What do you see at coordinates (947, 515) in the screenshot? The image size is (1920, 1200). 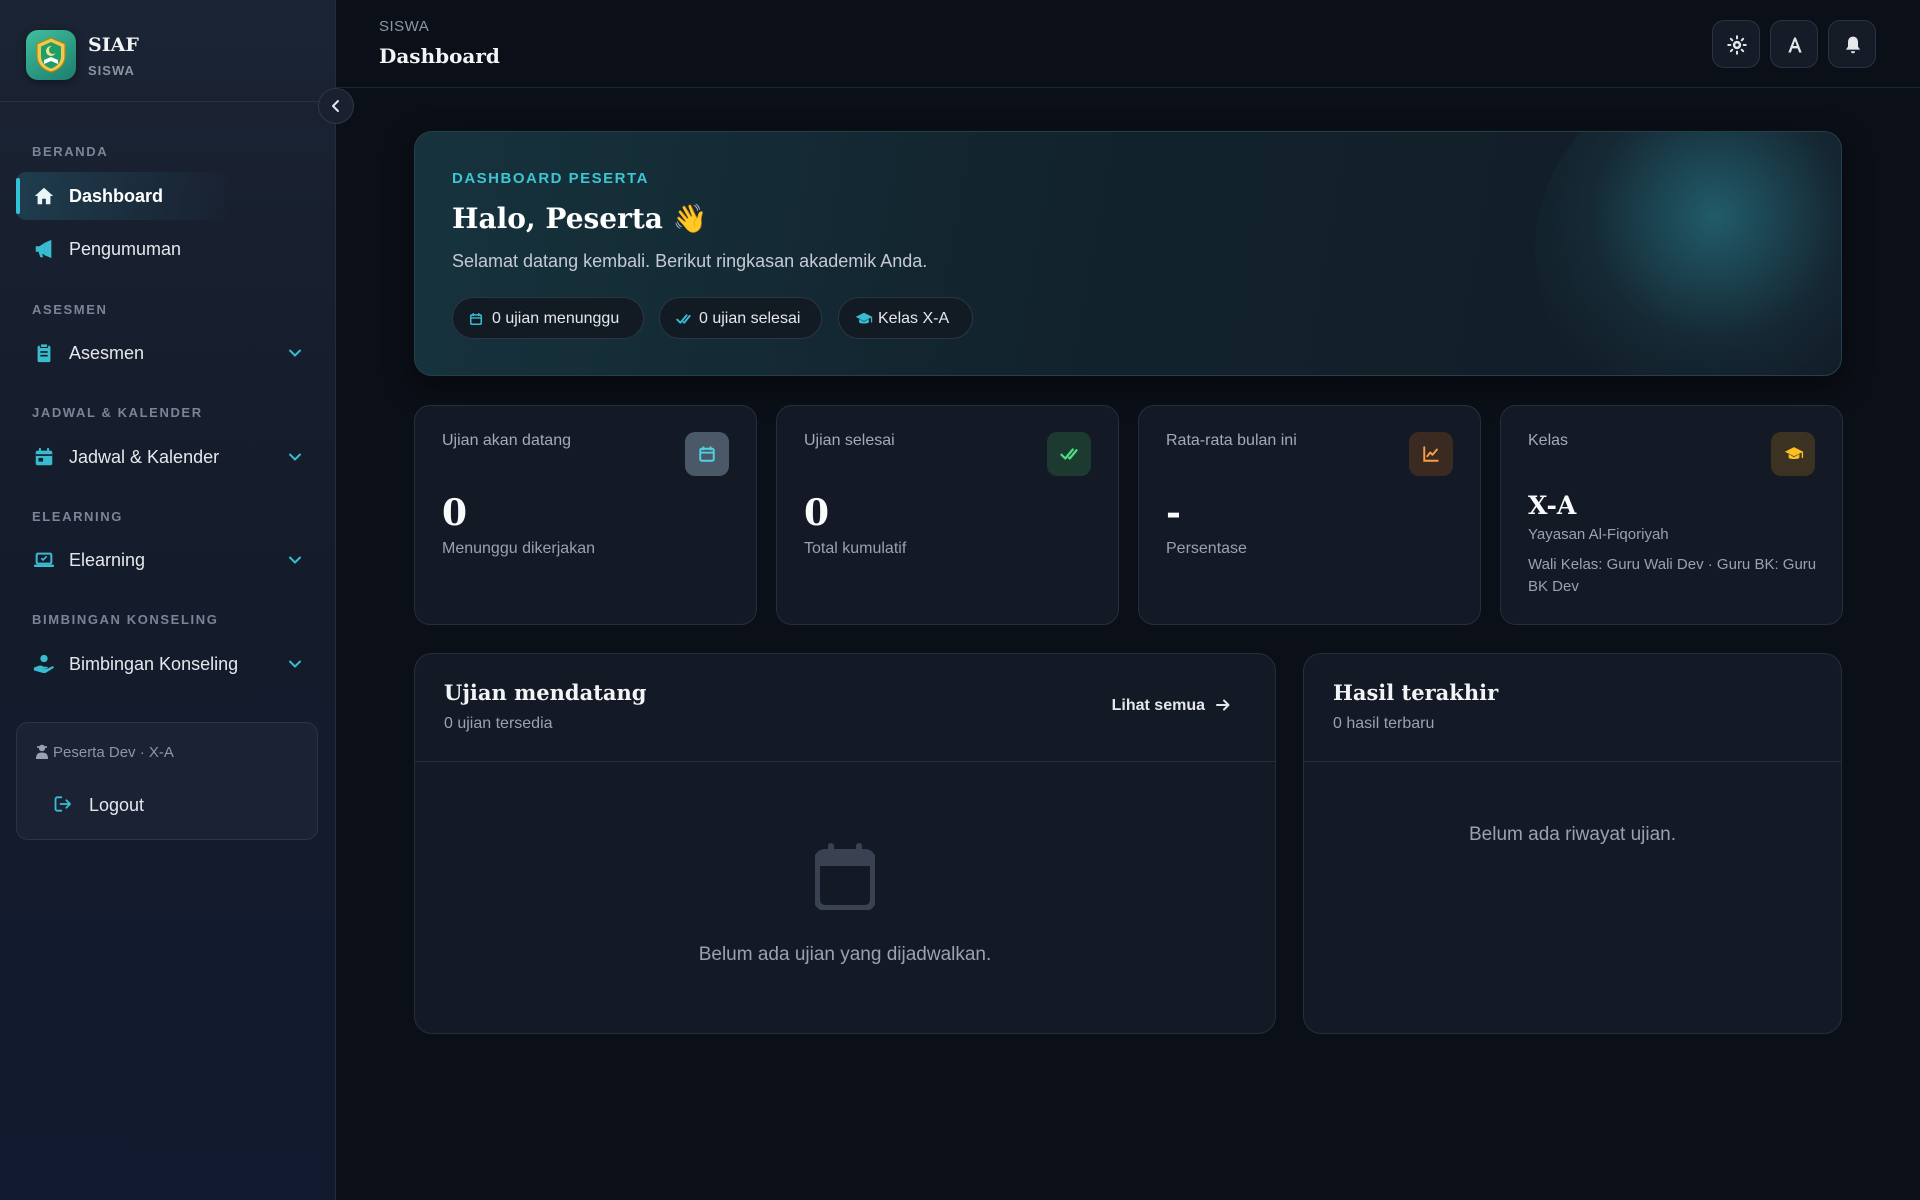 I see `stat-card-ujian-selesai: Ujian selesai 0 Total kumulatif` at bounding box center [947, 515].